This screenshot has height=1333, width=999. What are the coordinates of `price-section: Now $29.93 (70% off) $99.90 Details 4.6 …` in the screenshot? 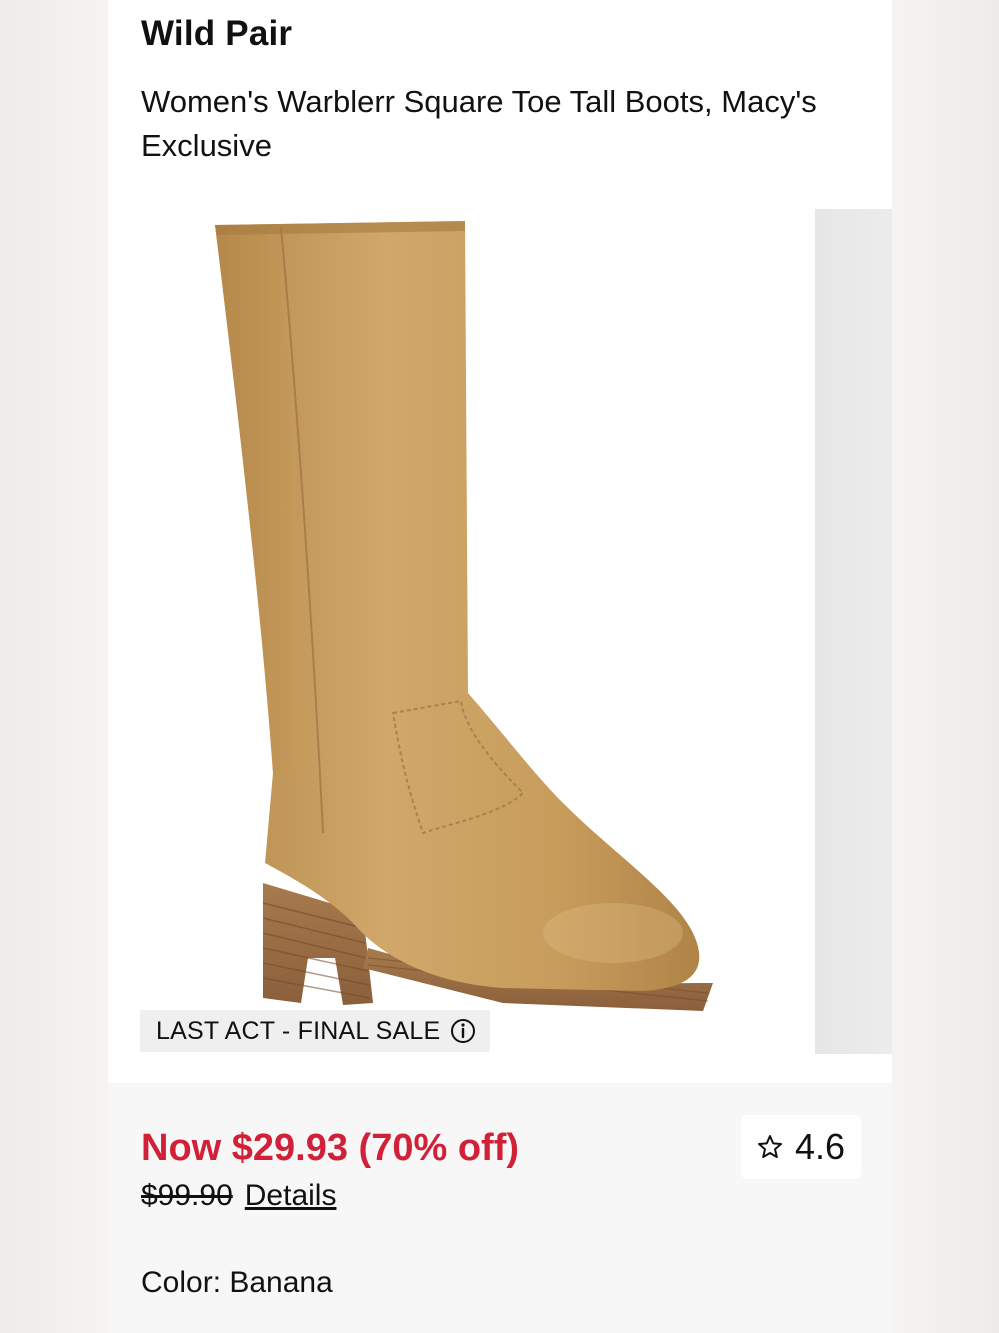 It's located at (500, 1208).